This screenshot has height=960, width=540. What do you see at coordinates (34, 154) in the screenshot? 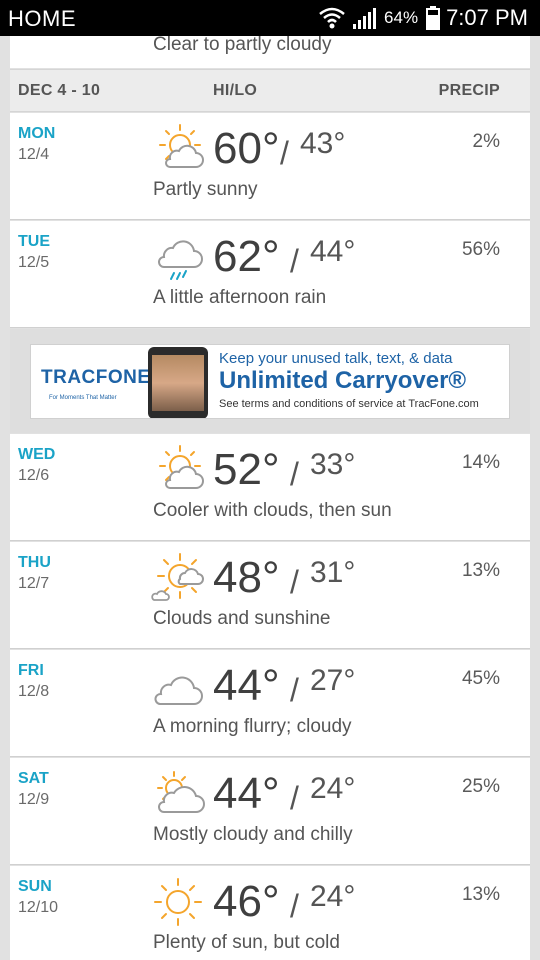
I see `day-date: 12/4` at bounding box center [34, 154].